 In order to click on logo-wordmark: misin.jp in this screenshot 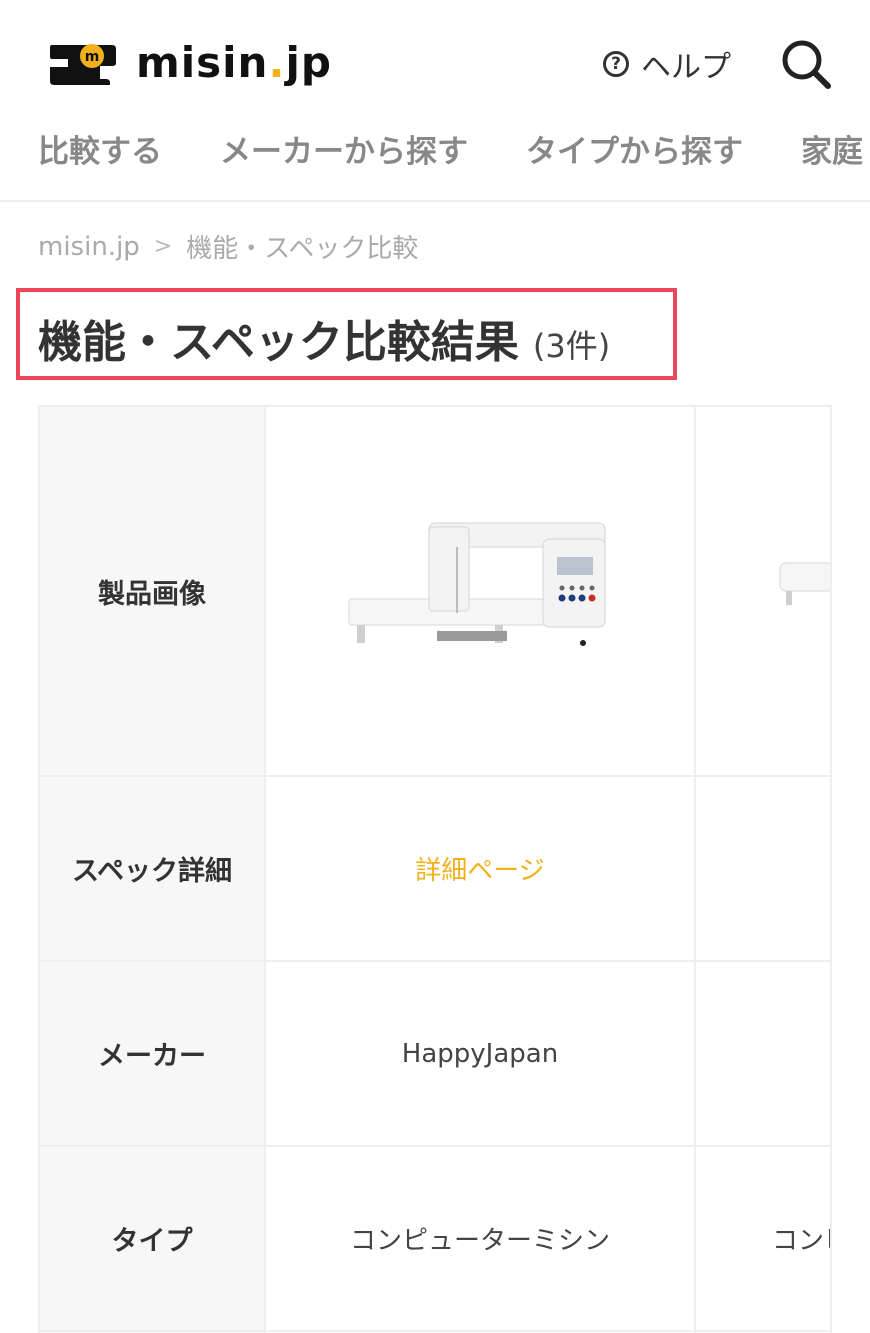, I will do `click(234, 62)`.